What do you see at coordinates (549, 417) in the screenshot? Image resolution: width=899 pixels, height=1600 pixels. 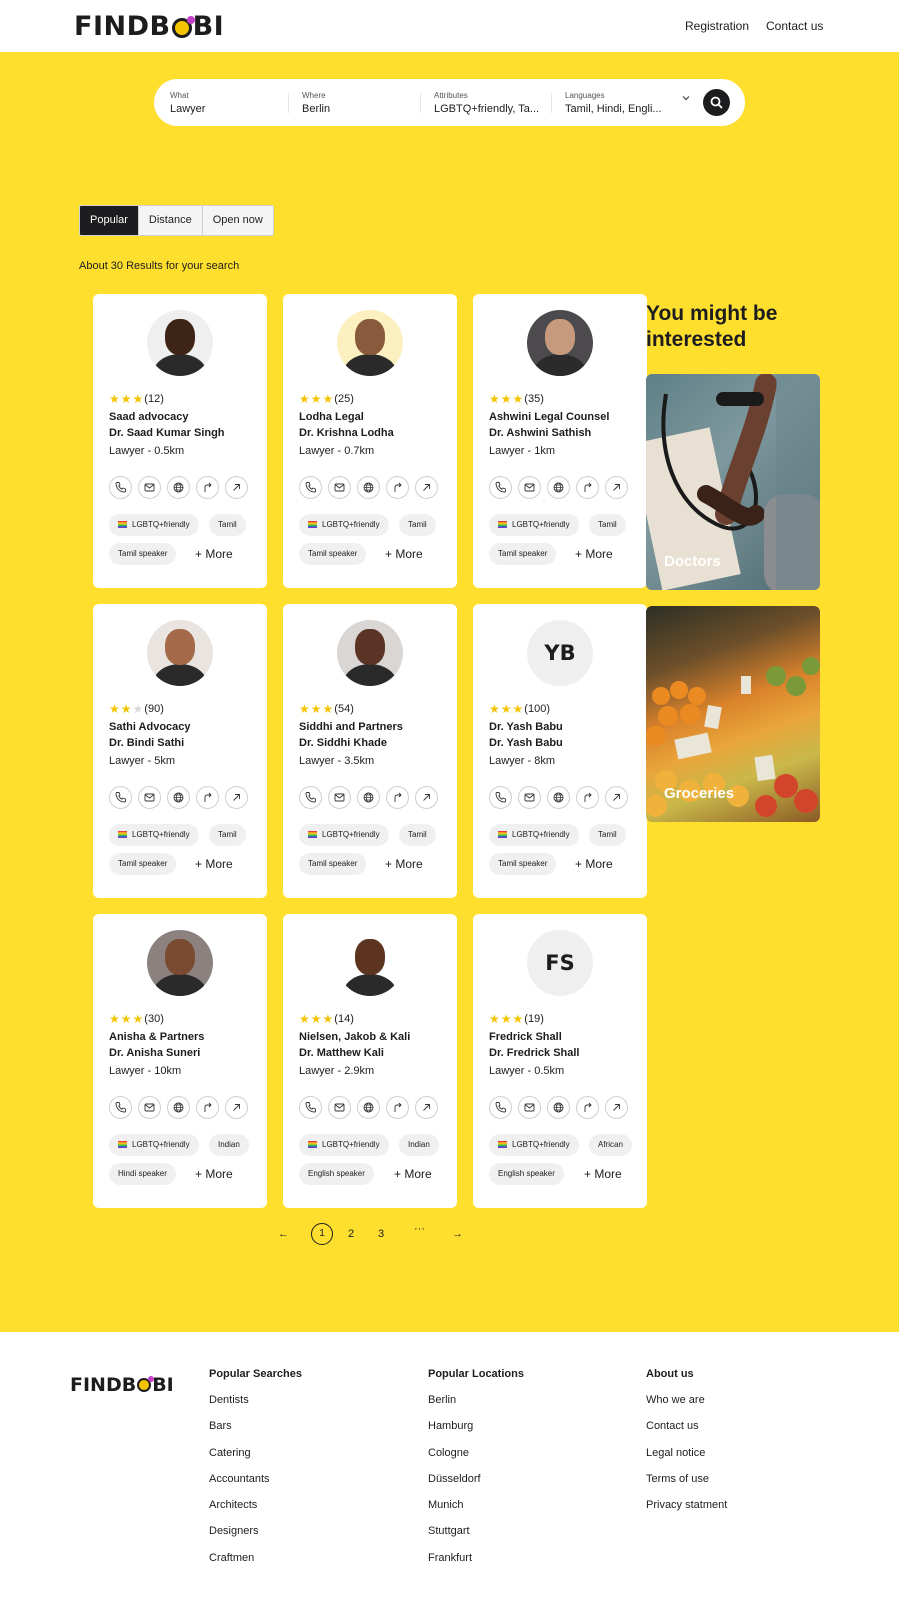 I see `business-name: Ashwini Legal Counsel` at bounding box center [549, 417].